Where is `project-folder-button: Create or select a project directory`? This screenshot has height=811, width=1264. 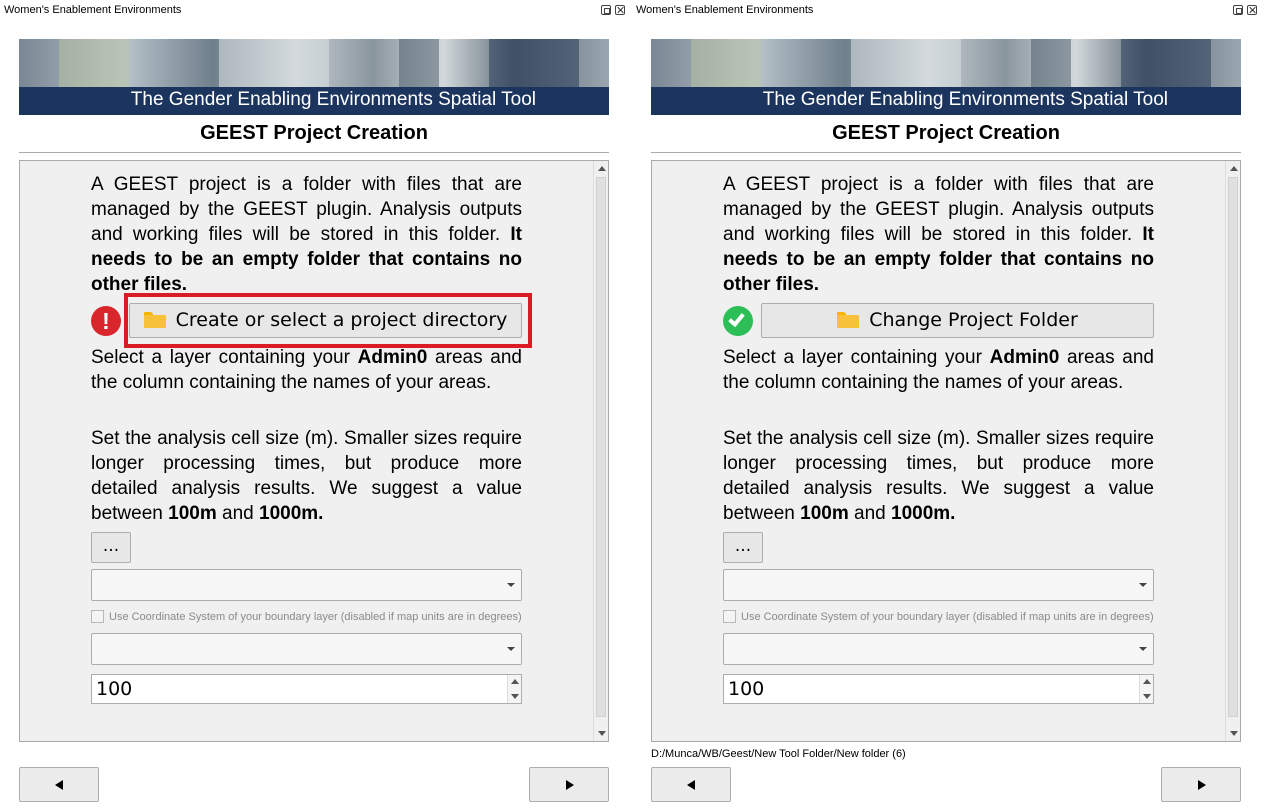
project-folder-button: Create or select a project directory is located at coordinates (325, 320).